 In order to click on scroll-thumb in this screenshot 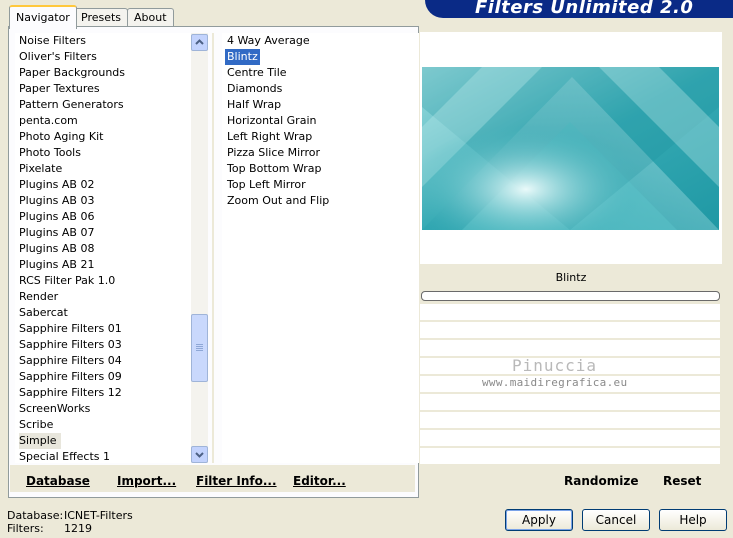, I will do `click(199, 348)`.